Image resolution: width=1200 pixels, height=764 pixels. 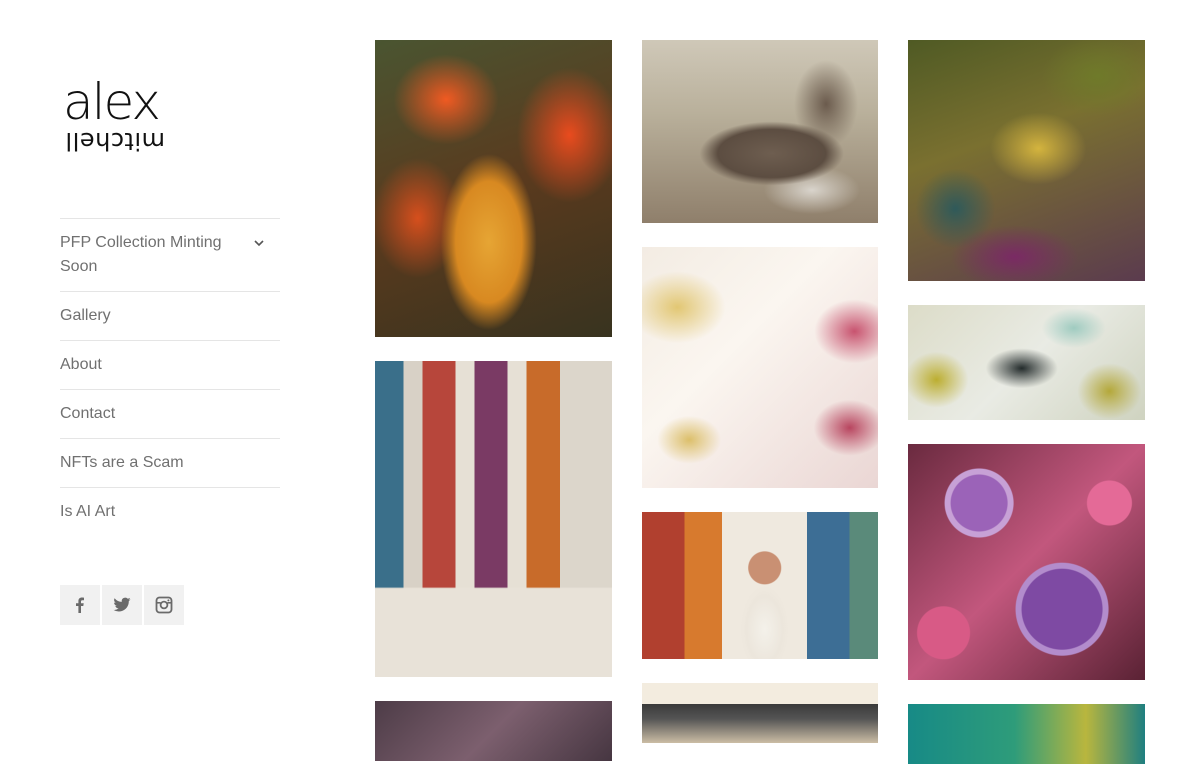 I want to click on gallery-item-clay-sculpture, so click(x=760, y=131).